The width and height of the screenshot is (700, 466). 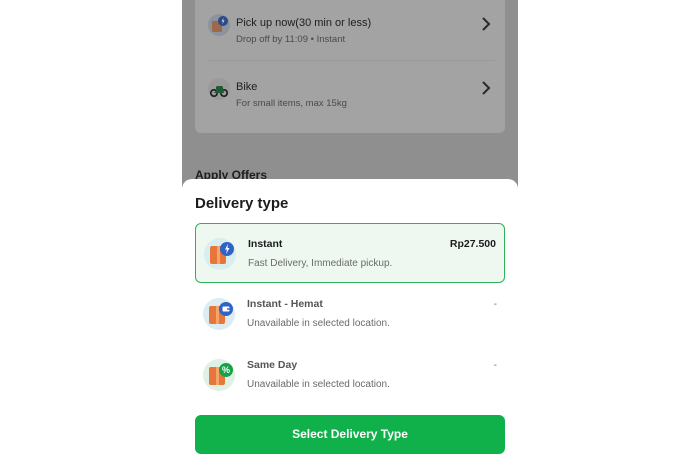 What do you see at coordinates (304, 23) in the screenshot?
I see `delivery-option-title: Pick up now(30 min or less)` at bounding box center [304, 23].